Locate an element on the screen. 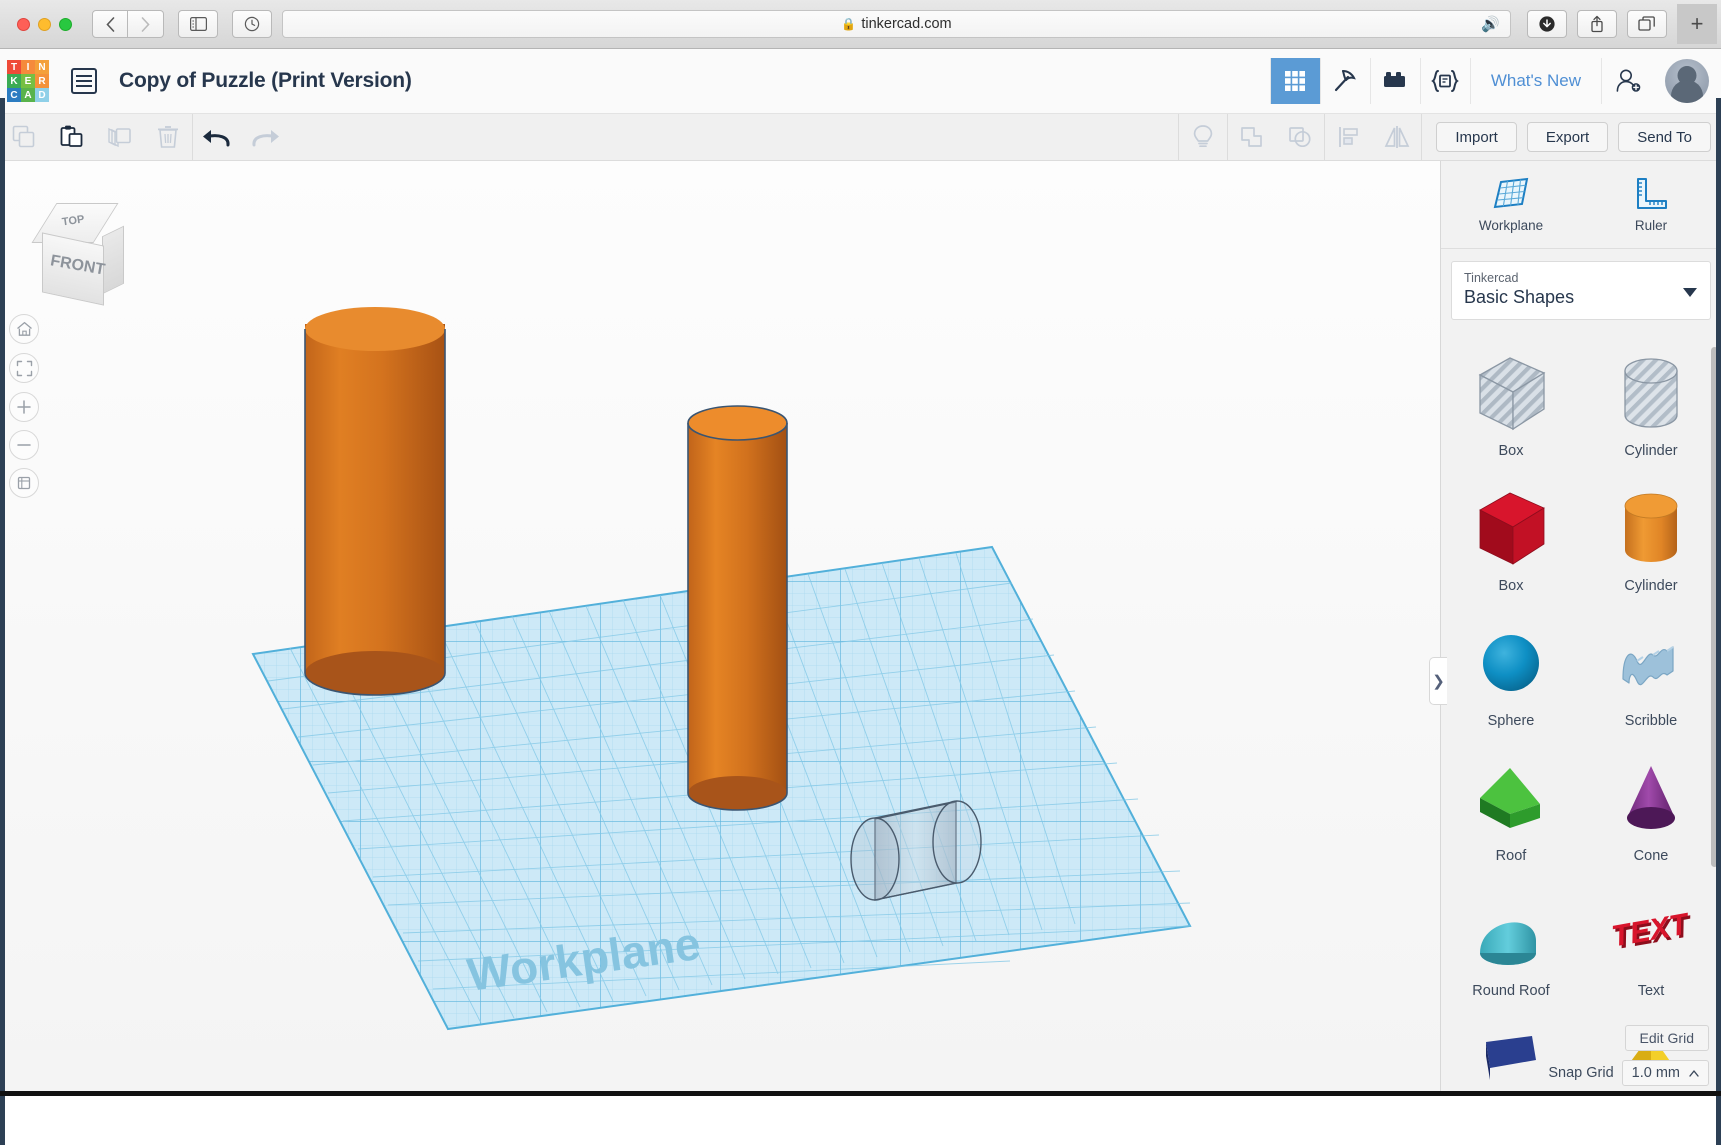  logo-letter: R is located at coordinates (42, 81).